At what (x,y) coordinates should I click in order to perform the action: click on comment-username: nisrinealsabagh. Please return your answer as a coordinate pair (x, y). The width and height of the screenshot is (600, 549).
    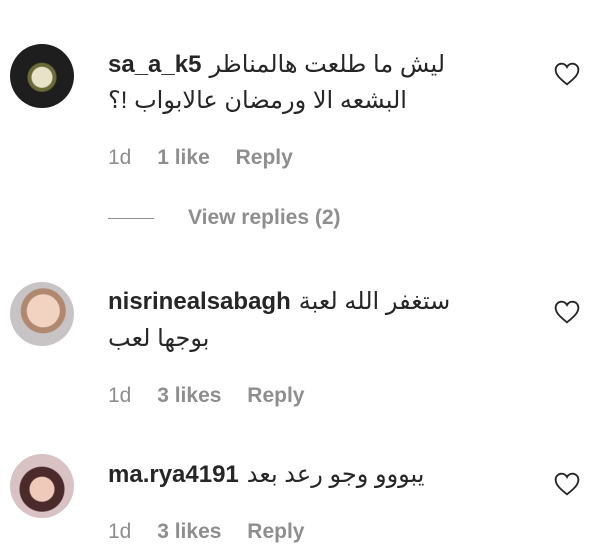
    Looking at the image, I should click on (199, 301).